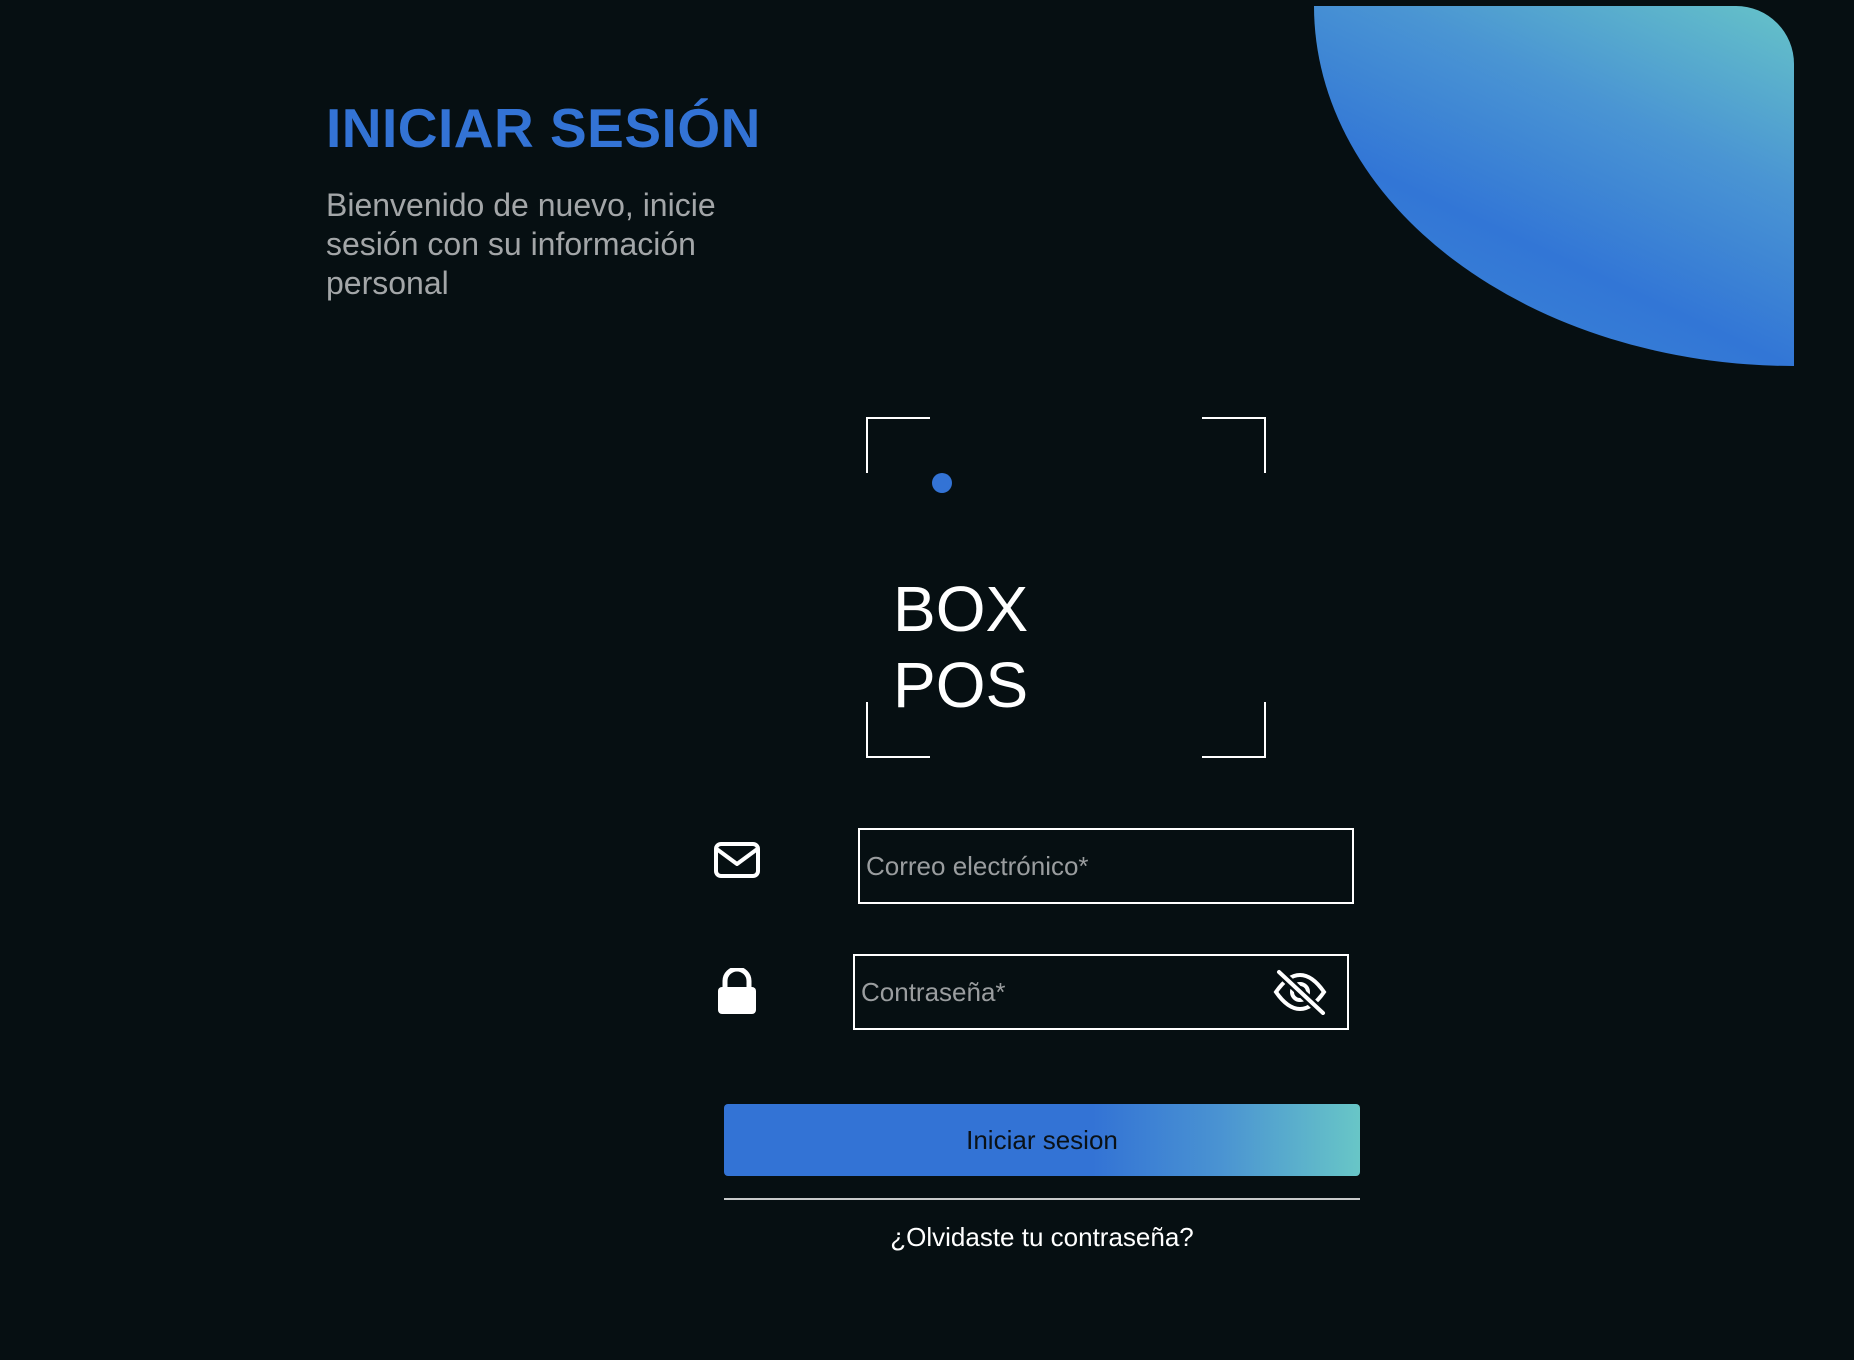  I want to click on password-field-box, so click(1101, 992).